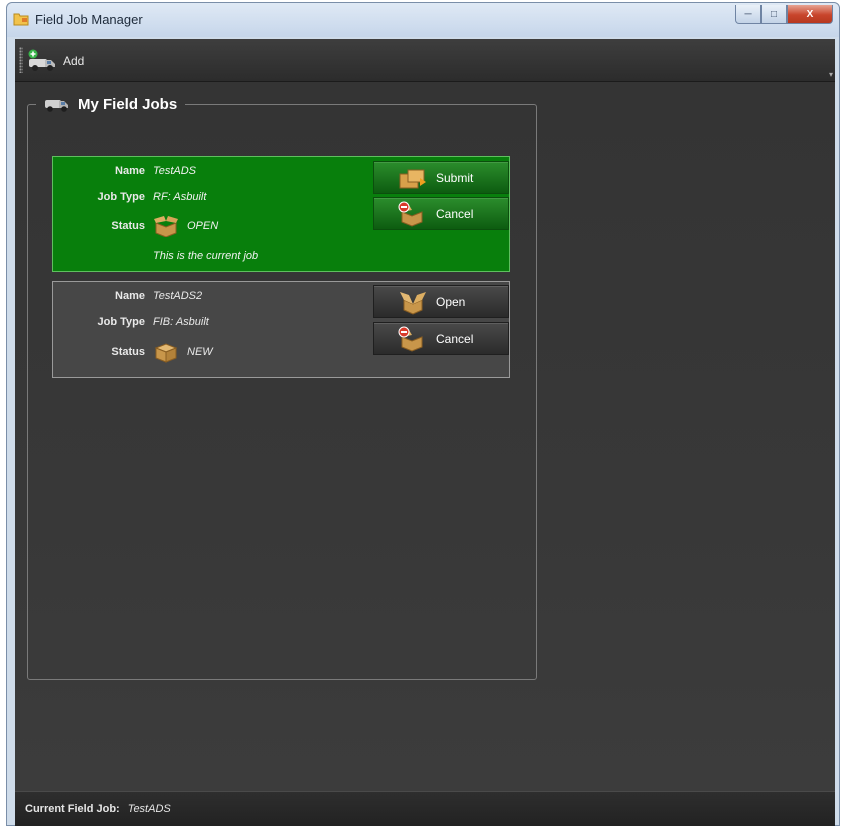 This screenshot has width=841, height=827. Describe the element at coordinates (175, 171) in the screenshot. I see `job-name-value: TestADS` at that location.